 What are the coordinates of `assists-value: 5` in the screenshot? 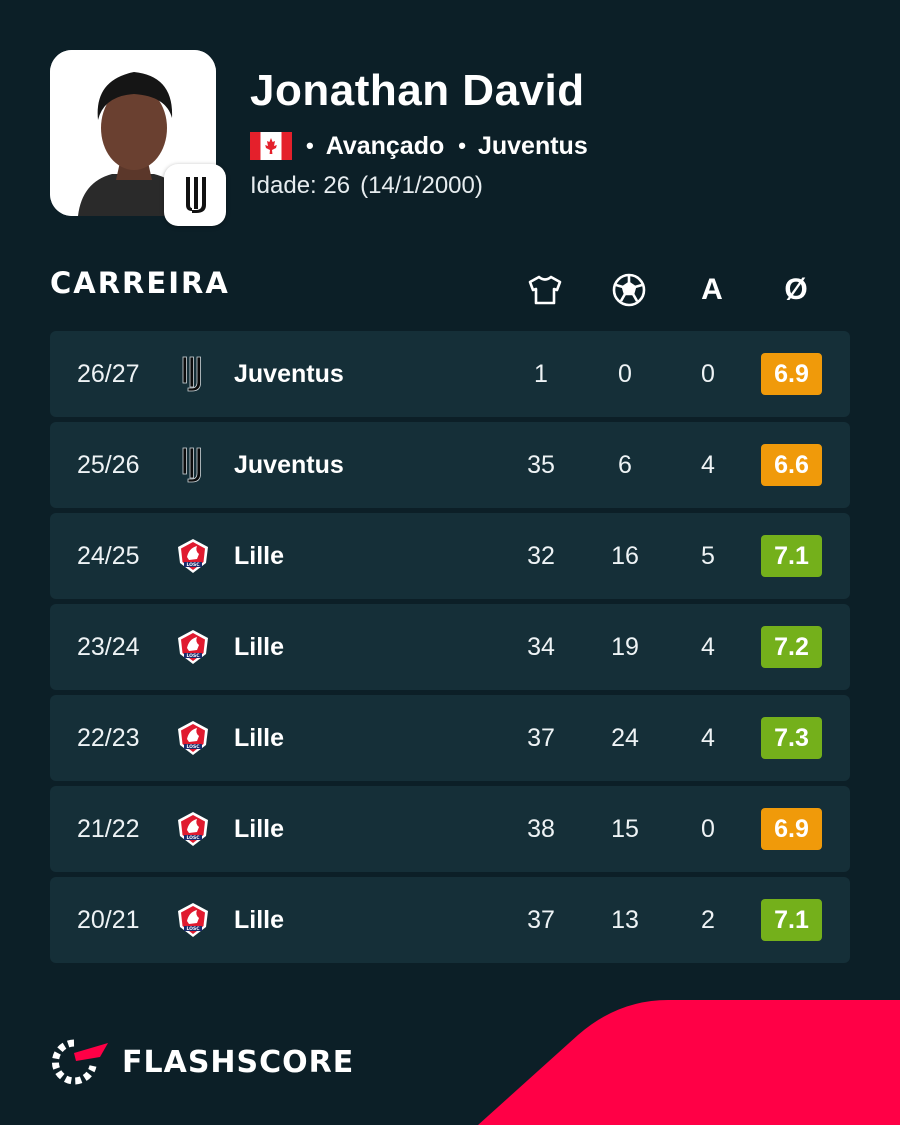 It's located at (708, 556).